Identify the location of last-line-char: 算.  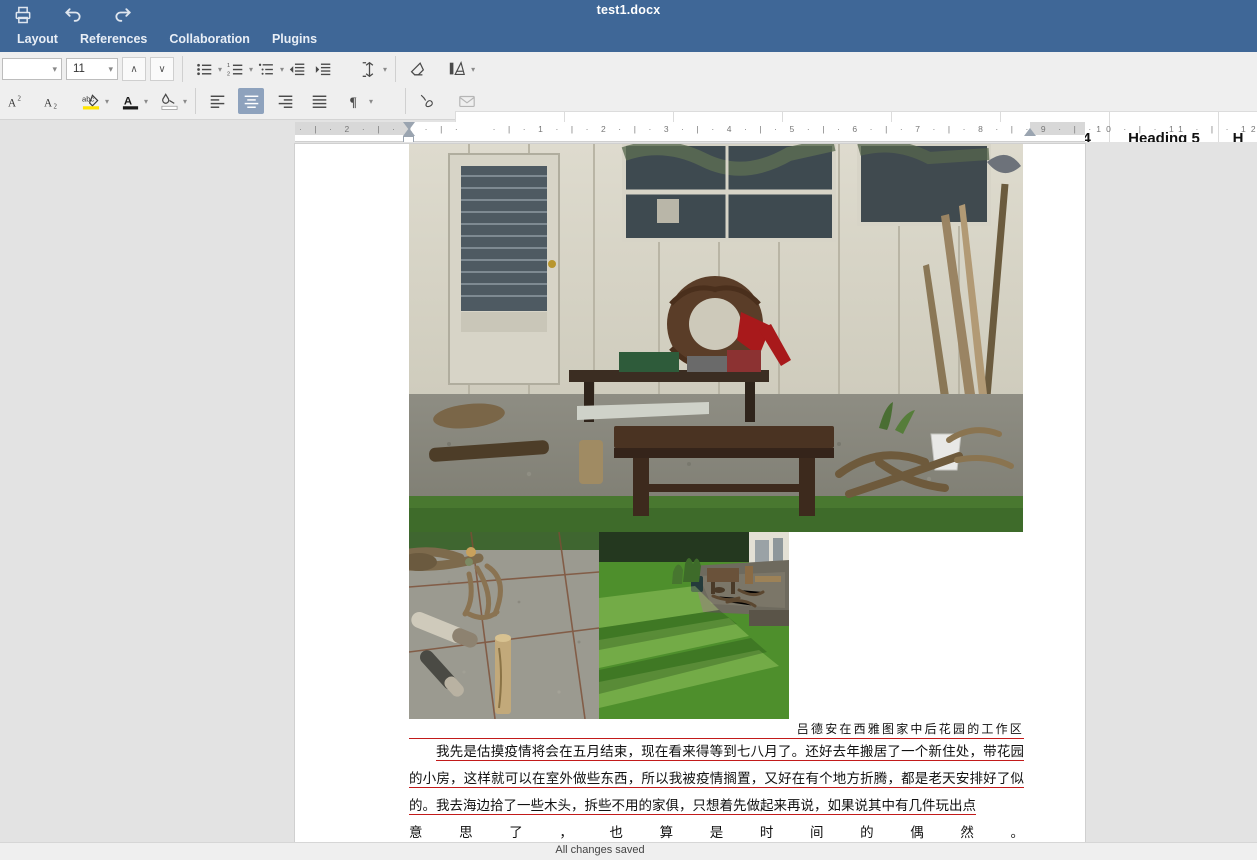
(666, 833).